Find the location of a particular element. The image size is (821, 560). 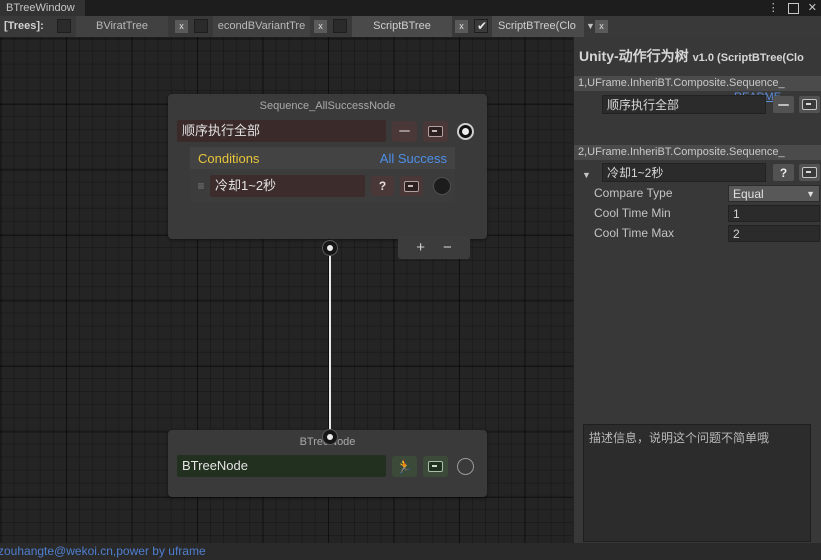

btreenode-run-button: 🏃 is located at coordinates (404, 466).